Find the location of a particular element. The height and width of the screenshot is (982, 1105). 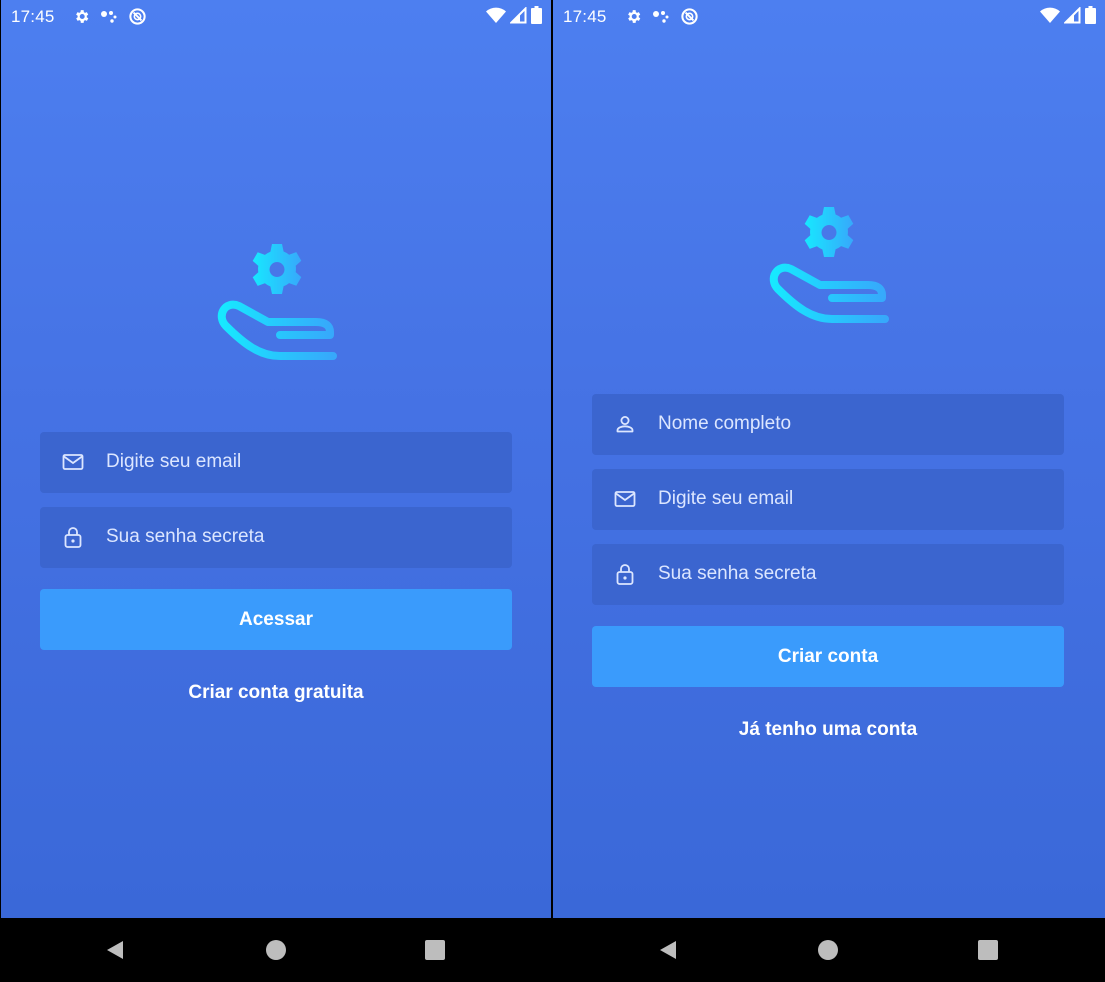

create-account-link: Criar conta gratuita is located at coordinates (276, 693).